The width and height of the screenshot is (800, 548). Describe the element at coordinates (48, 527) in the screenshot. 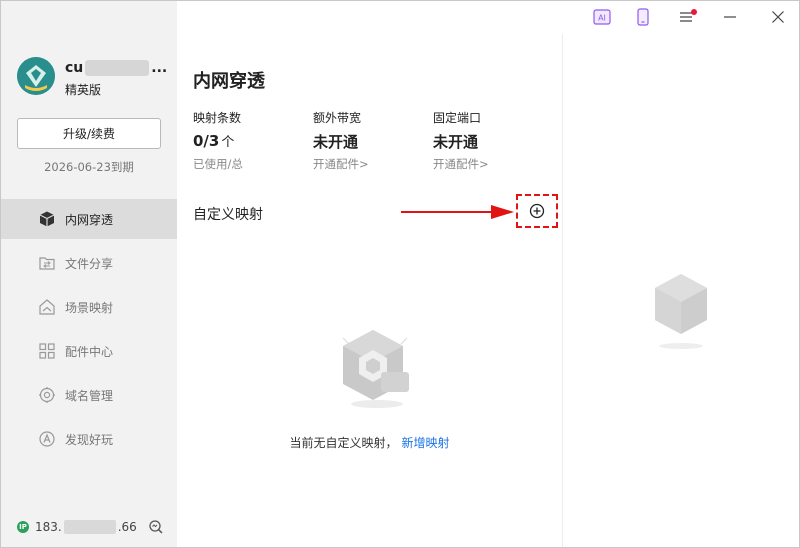

I see `ip-prefix: 183.` at that location.